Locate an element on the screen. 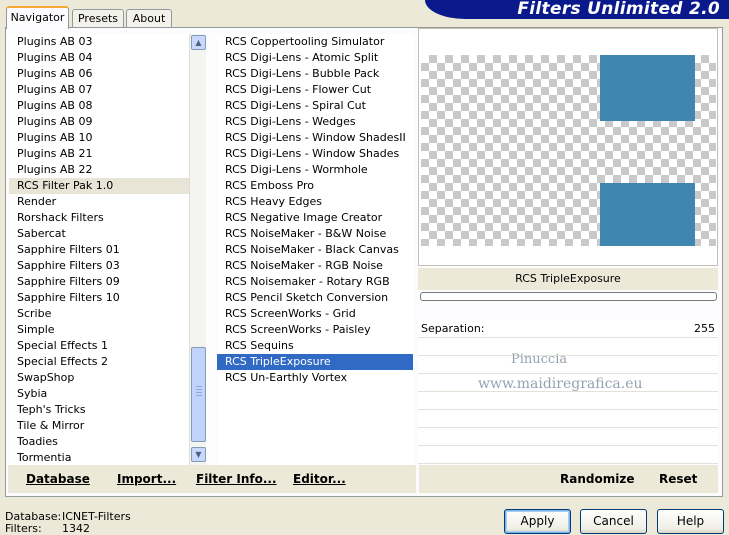 The width and height of the screenshot is (729, 535). preview-block-top is located at coordinates (647, 88).